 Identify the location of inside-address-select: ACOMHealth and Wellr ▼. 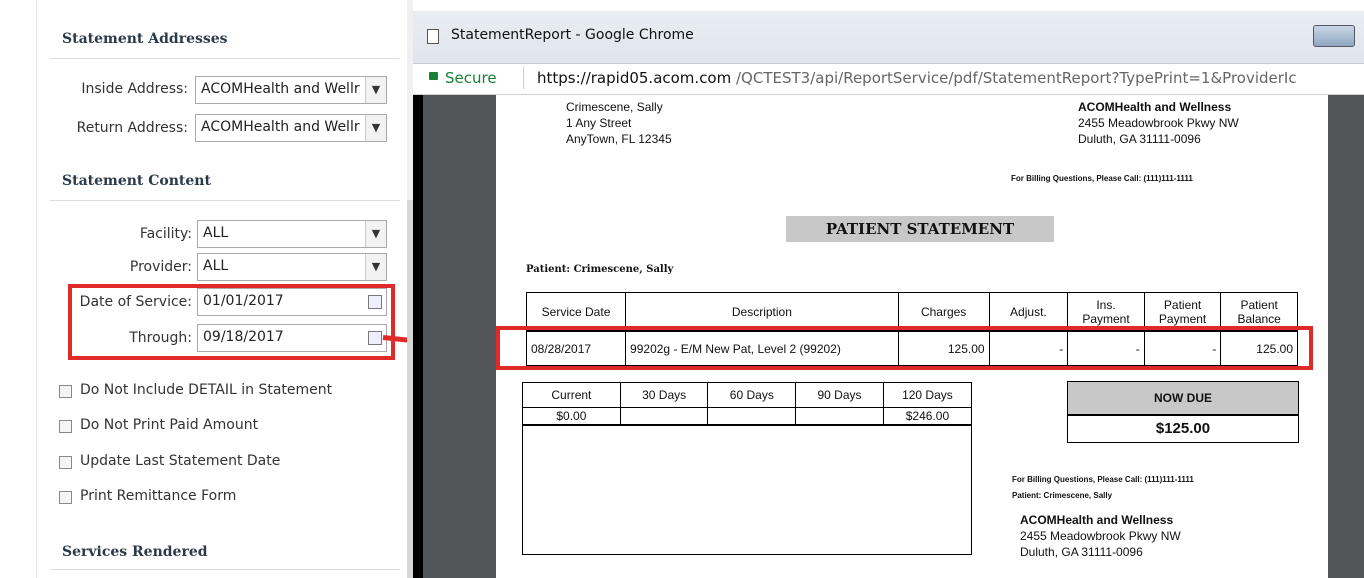
(291, 90).